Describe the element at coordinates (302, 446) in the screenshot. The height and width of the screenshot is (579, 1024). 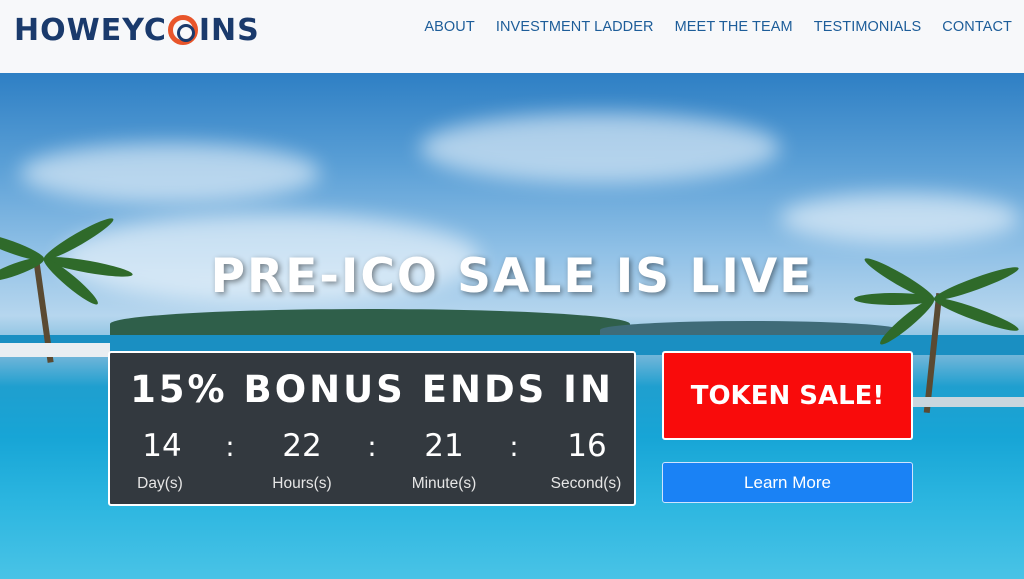
I see `countdown-hours: 22` at that location.